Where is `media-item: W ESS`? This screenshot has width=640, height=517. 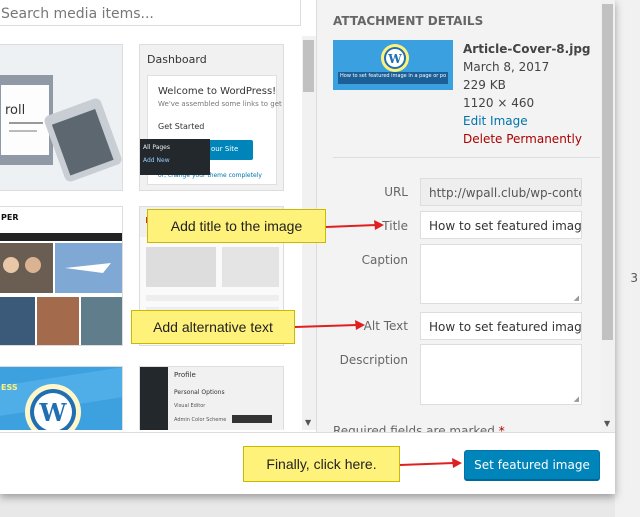
media-item: W ESS is located at coordinates (61, 398).